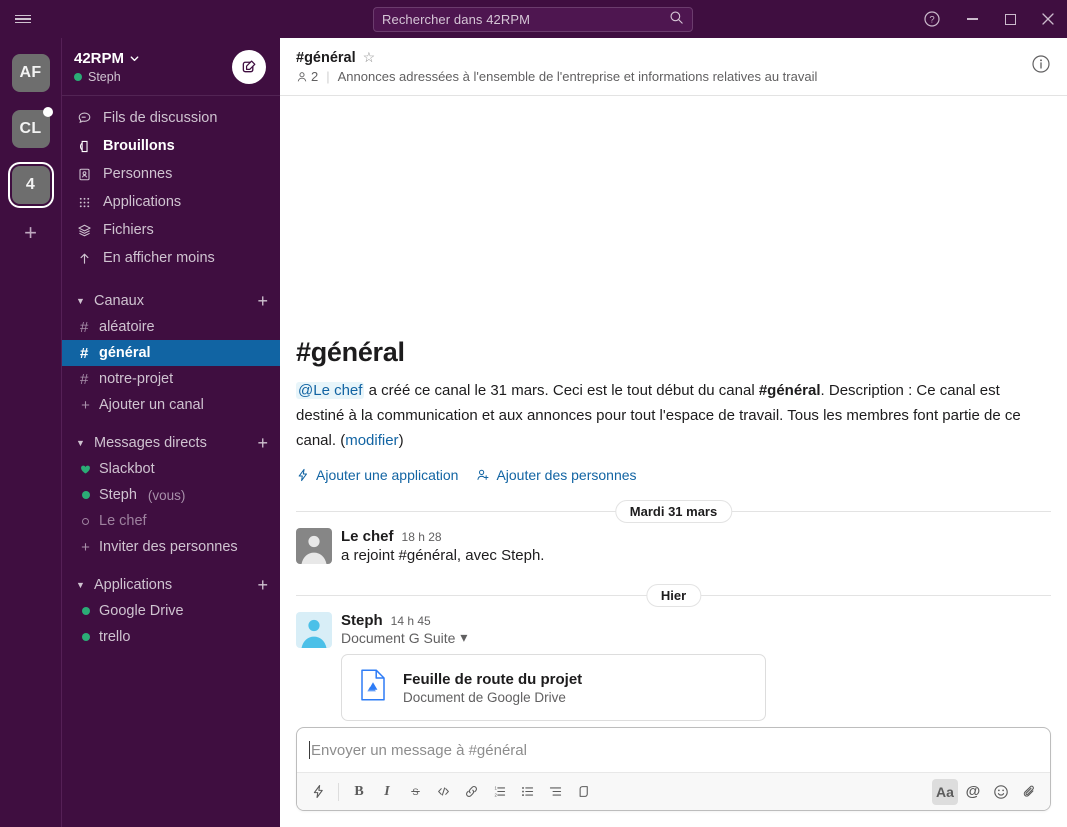  Describe the element at coordinates (31, 129) in the screenshot. I see `workspace-switcher-cl: CL` at that location.